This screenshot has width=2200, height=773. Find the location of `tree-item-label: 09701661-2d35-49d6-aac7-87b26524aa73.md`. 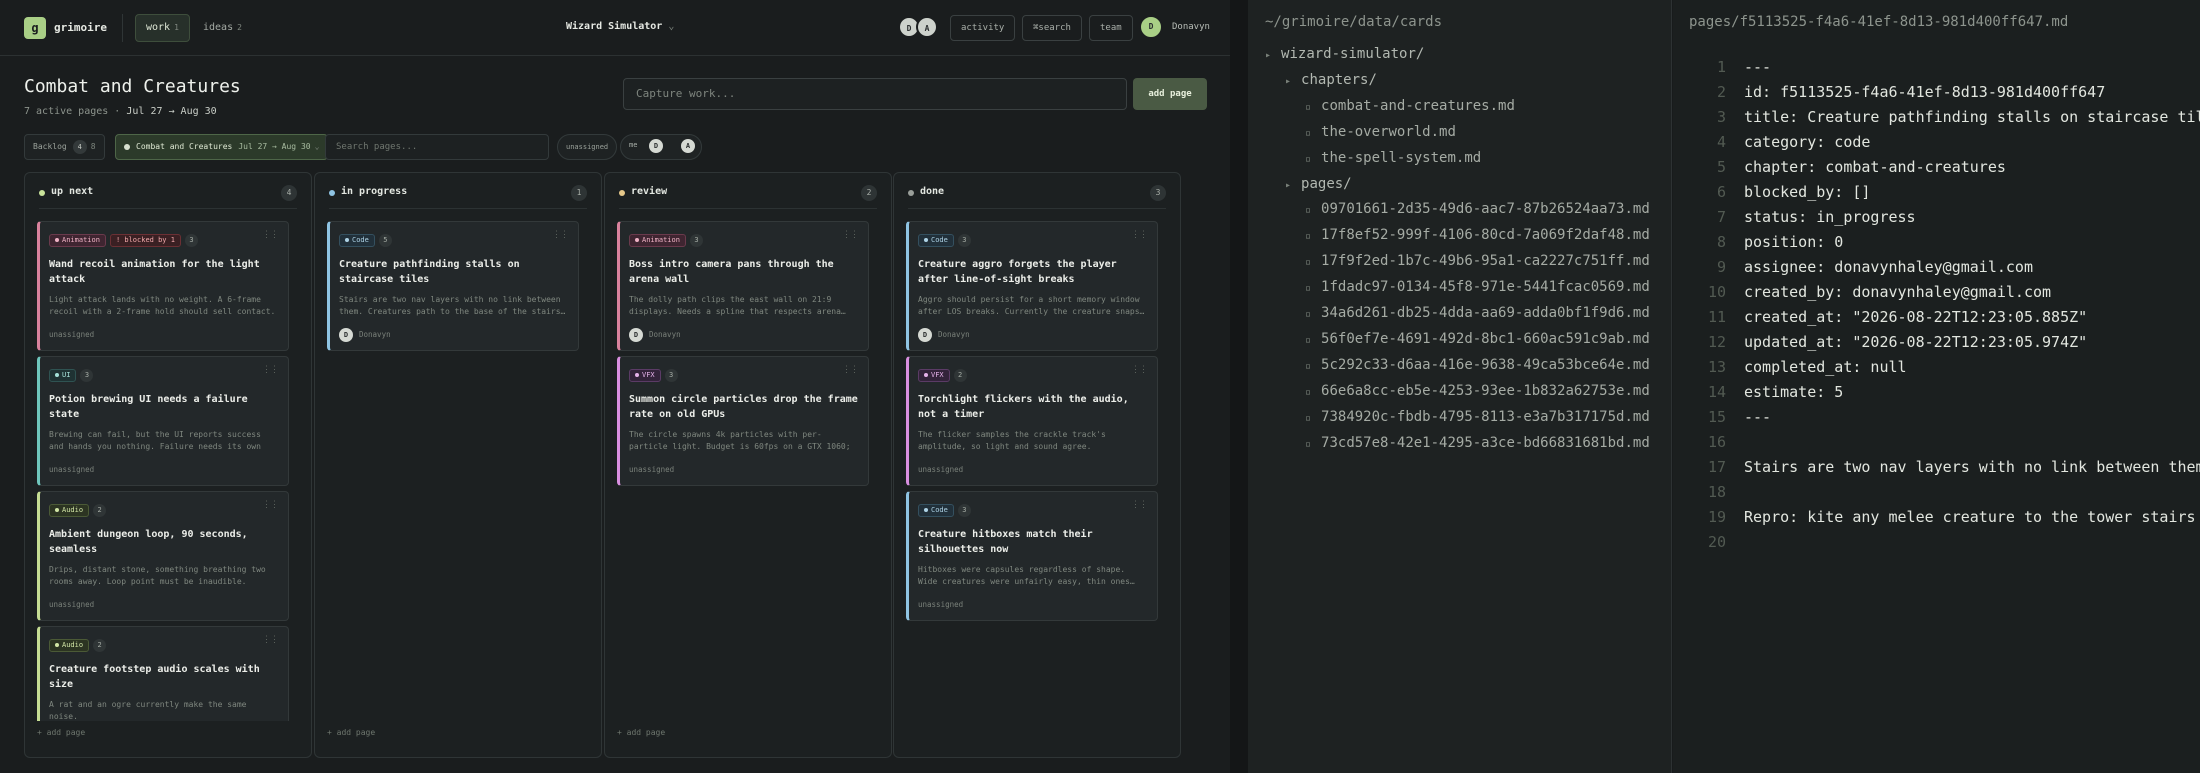

tree-item-label: 09701661-2d35-49d6-aac7-87b26524aa73.md is located at coordinates (1485, 209).